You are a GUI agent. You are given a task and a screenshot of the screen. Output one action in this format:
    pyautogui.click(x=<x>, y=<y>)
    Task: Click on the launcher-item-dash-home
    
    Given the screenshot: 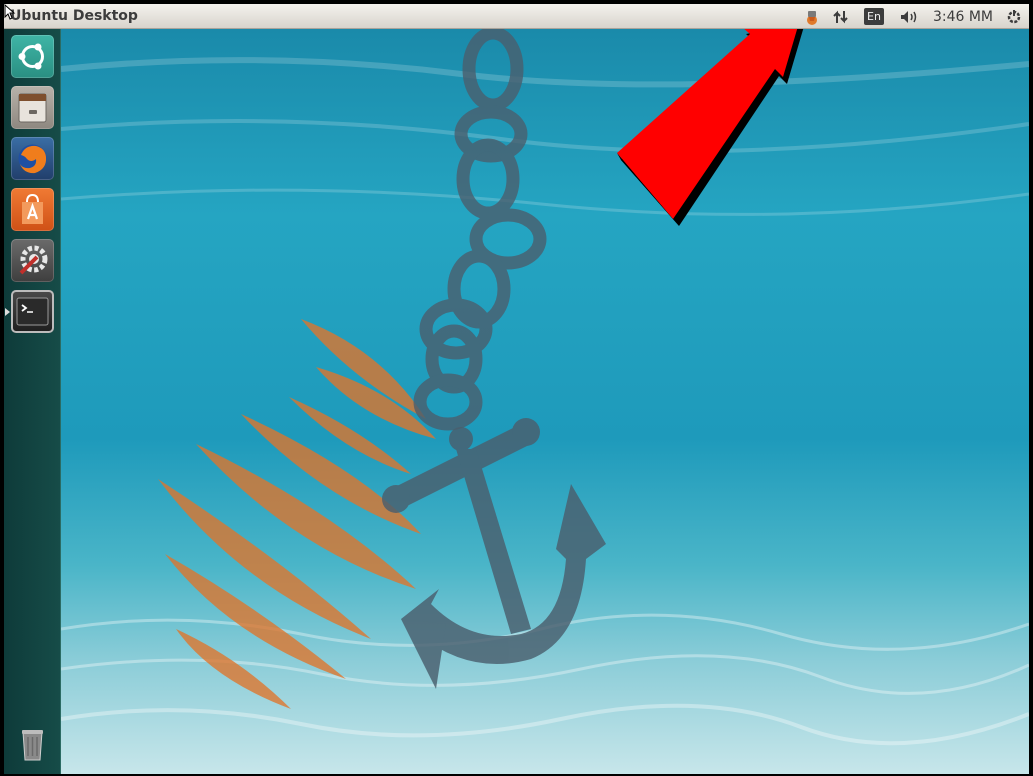 What is the action you would take?
    pyautogui.click(x=32, y=56)
    